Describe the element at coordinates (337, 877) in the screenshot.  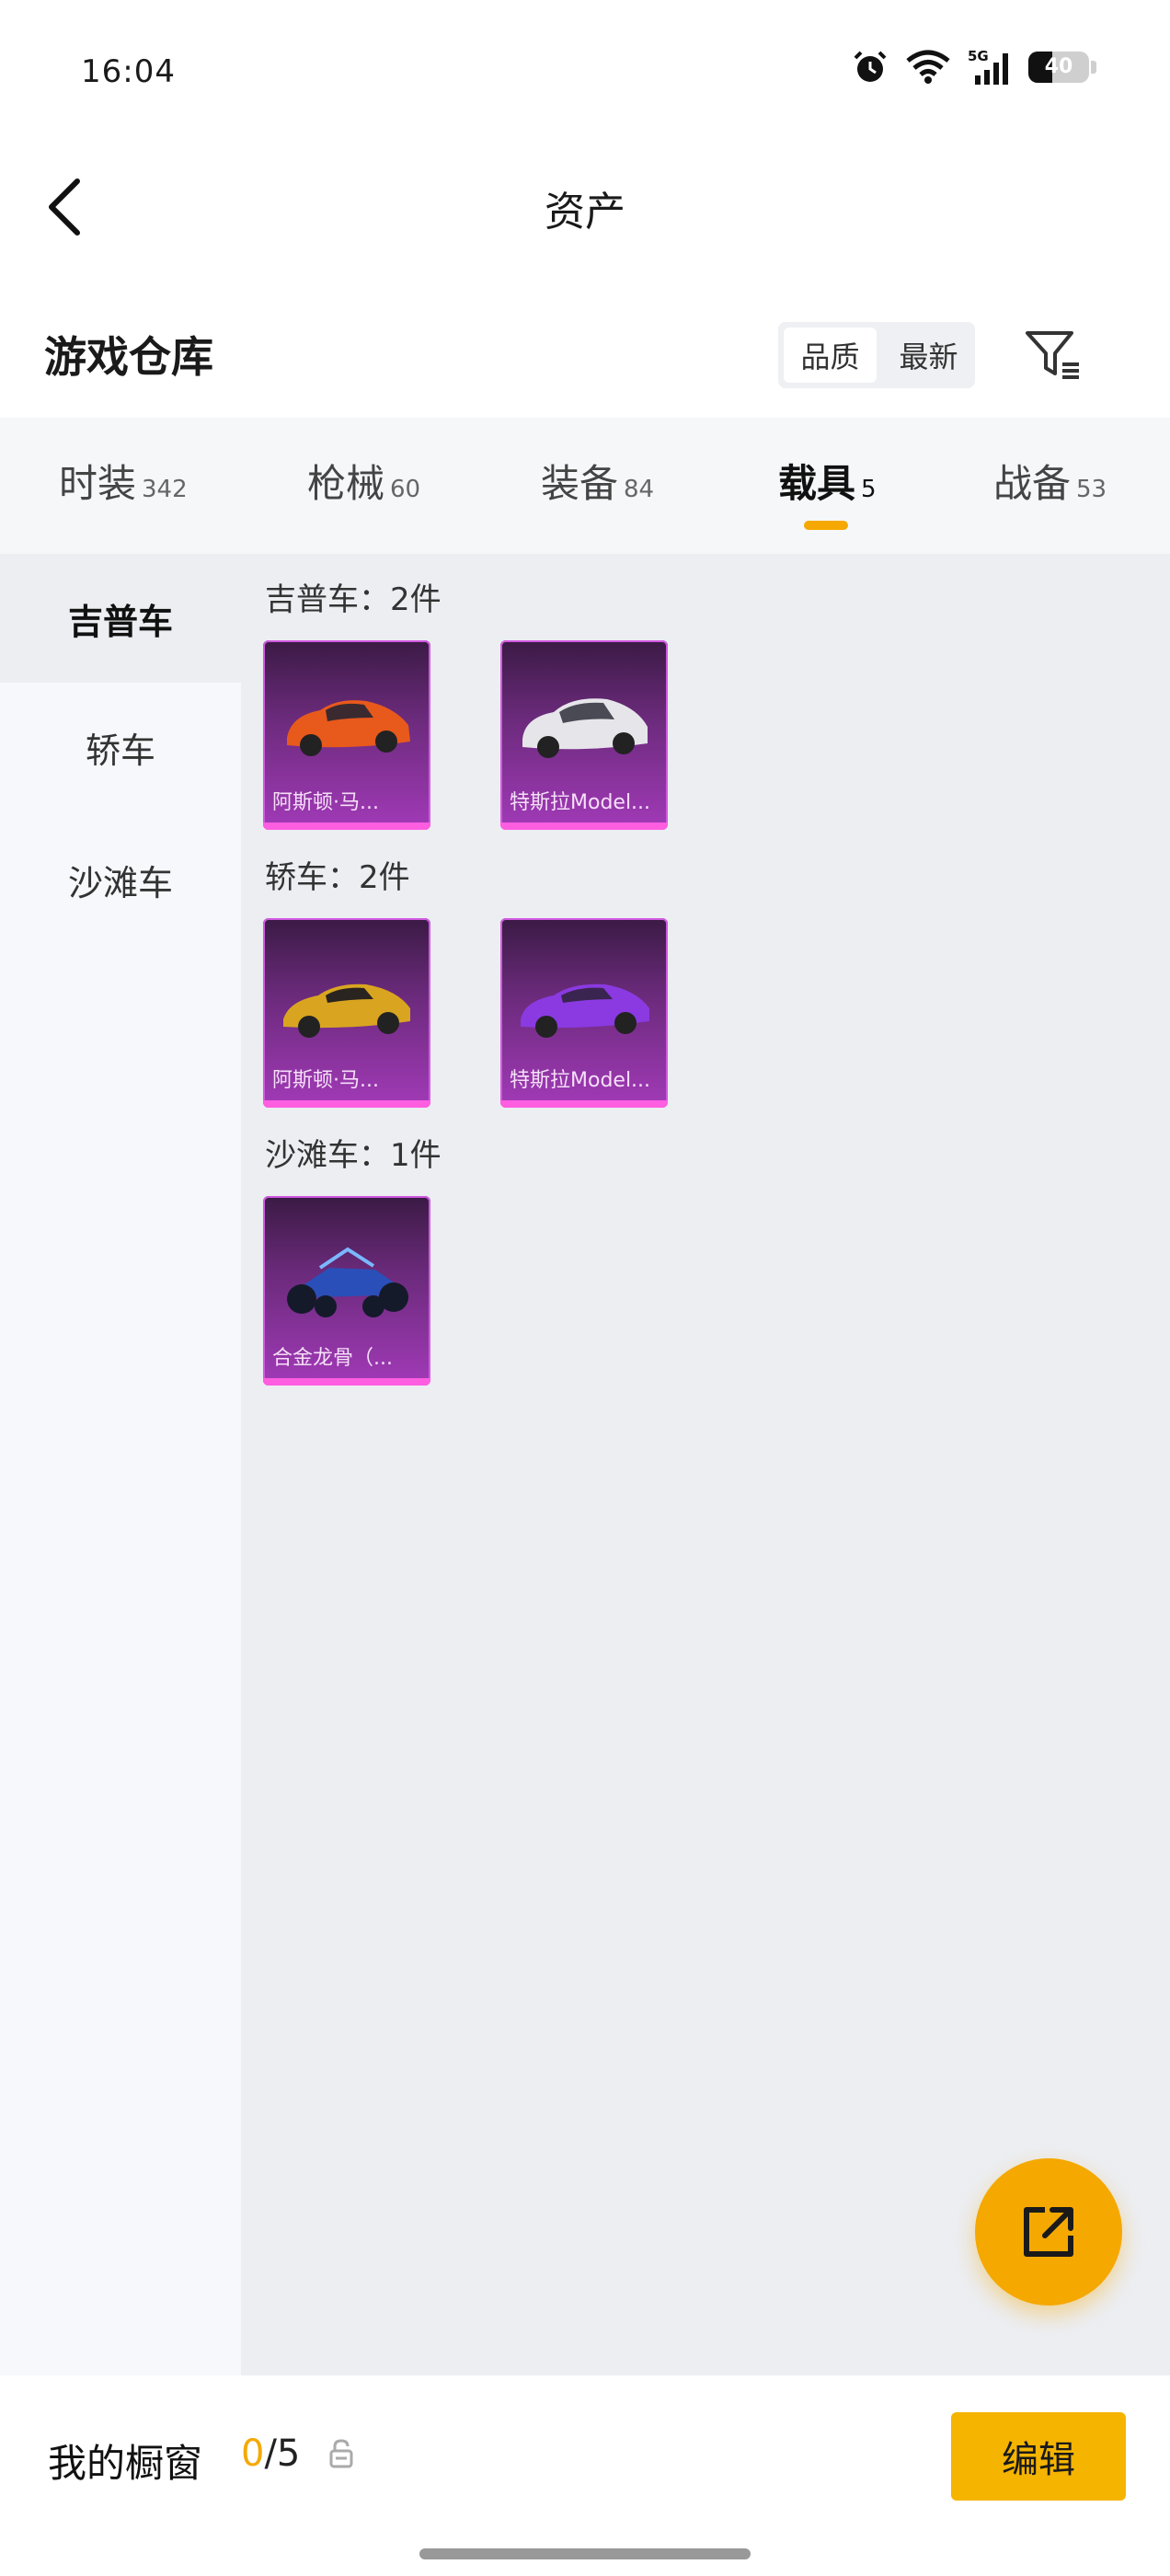
I see `group-title-sedan: 轿车：2件` at that location.